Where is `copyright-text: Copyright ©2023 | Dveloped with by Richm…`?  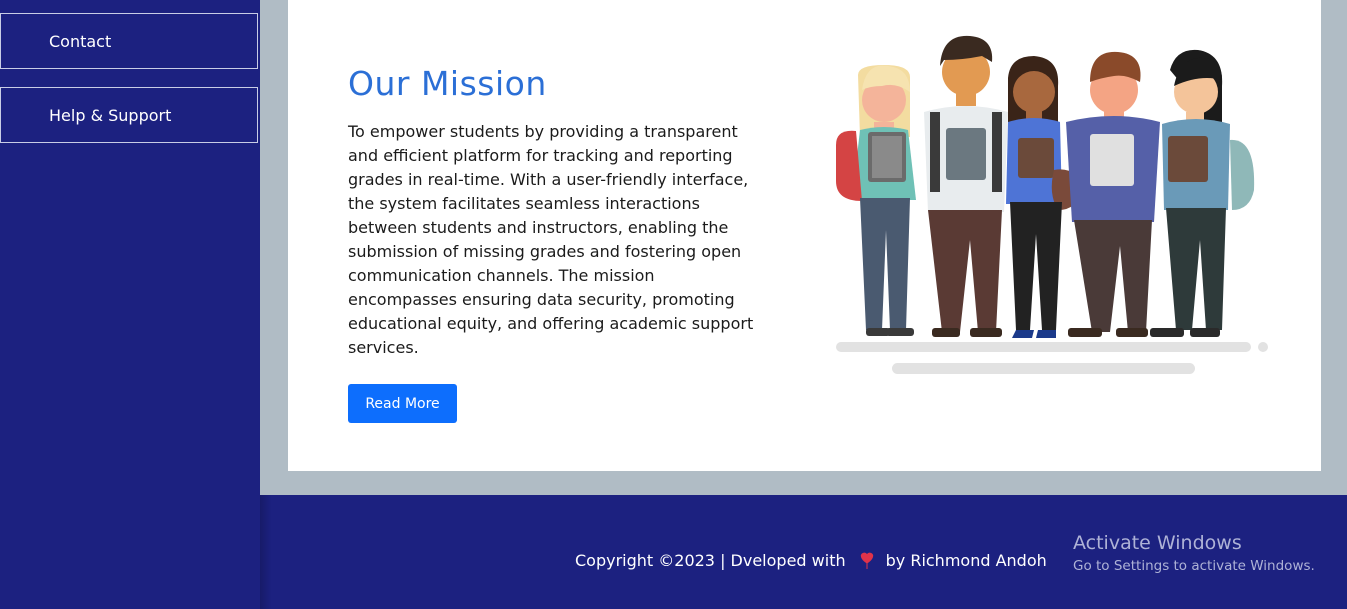 copyright-text: Copyright ©2023 | Dveloped with by Richm… is located at coordinates (811, 560).